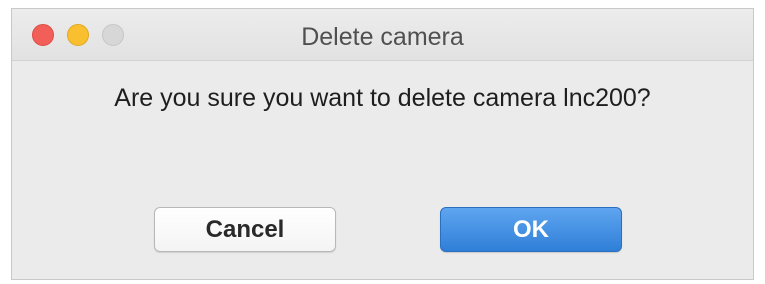 This screenshot has width=765, height=284. Describe the element at coordinates (531, 229) in the screenshot. I see `ok-button: OK` at that location.